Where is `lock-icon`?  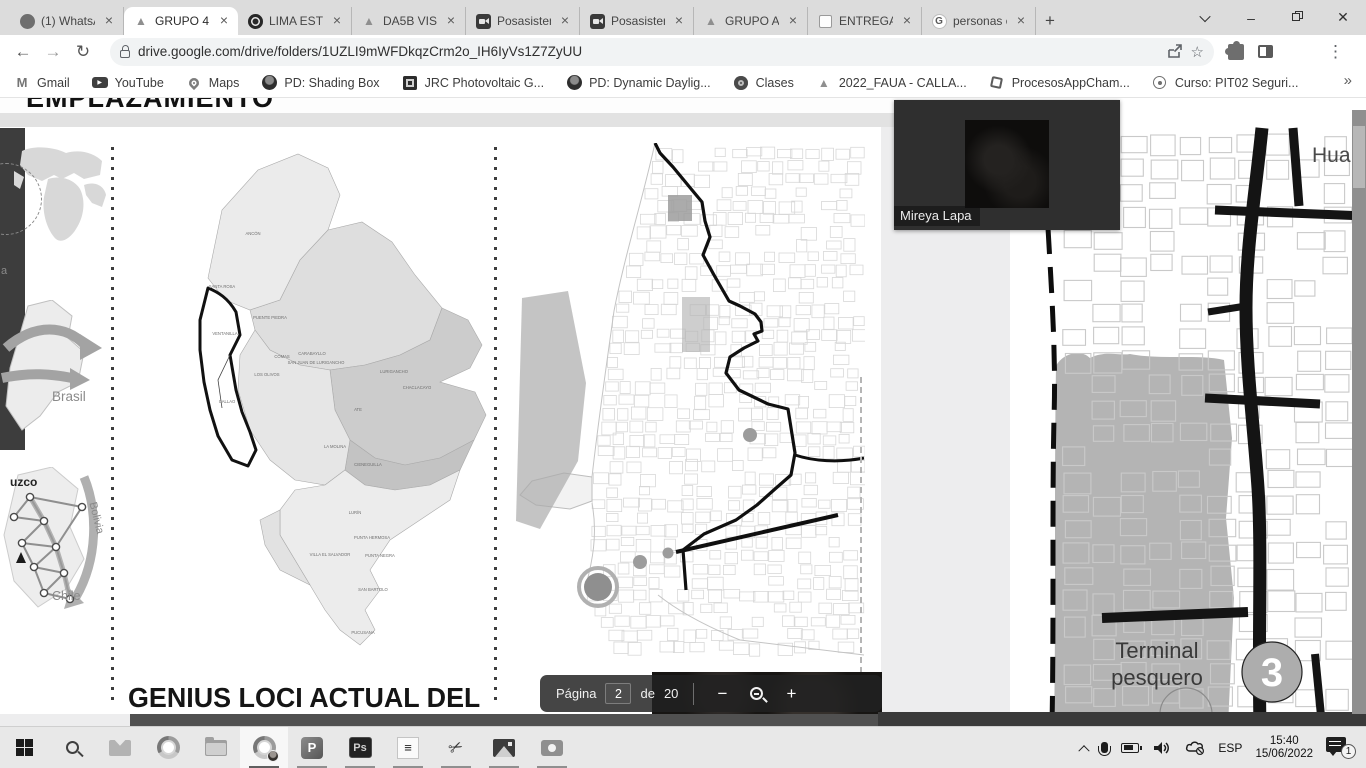
lock-icon is located at coordinates (125, 51).